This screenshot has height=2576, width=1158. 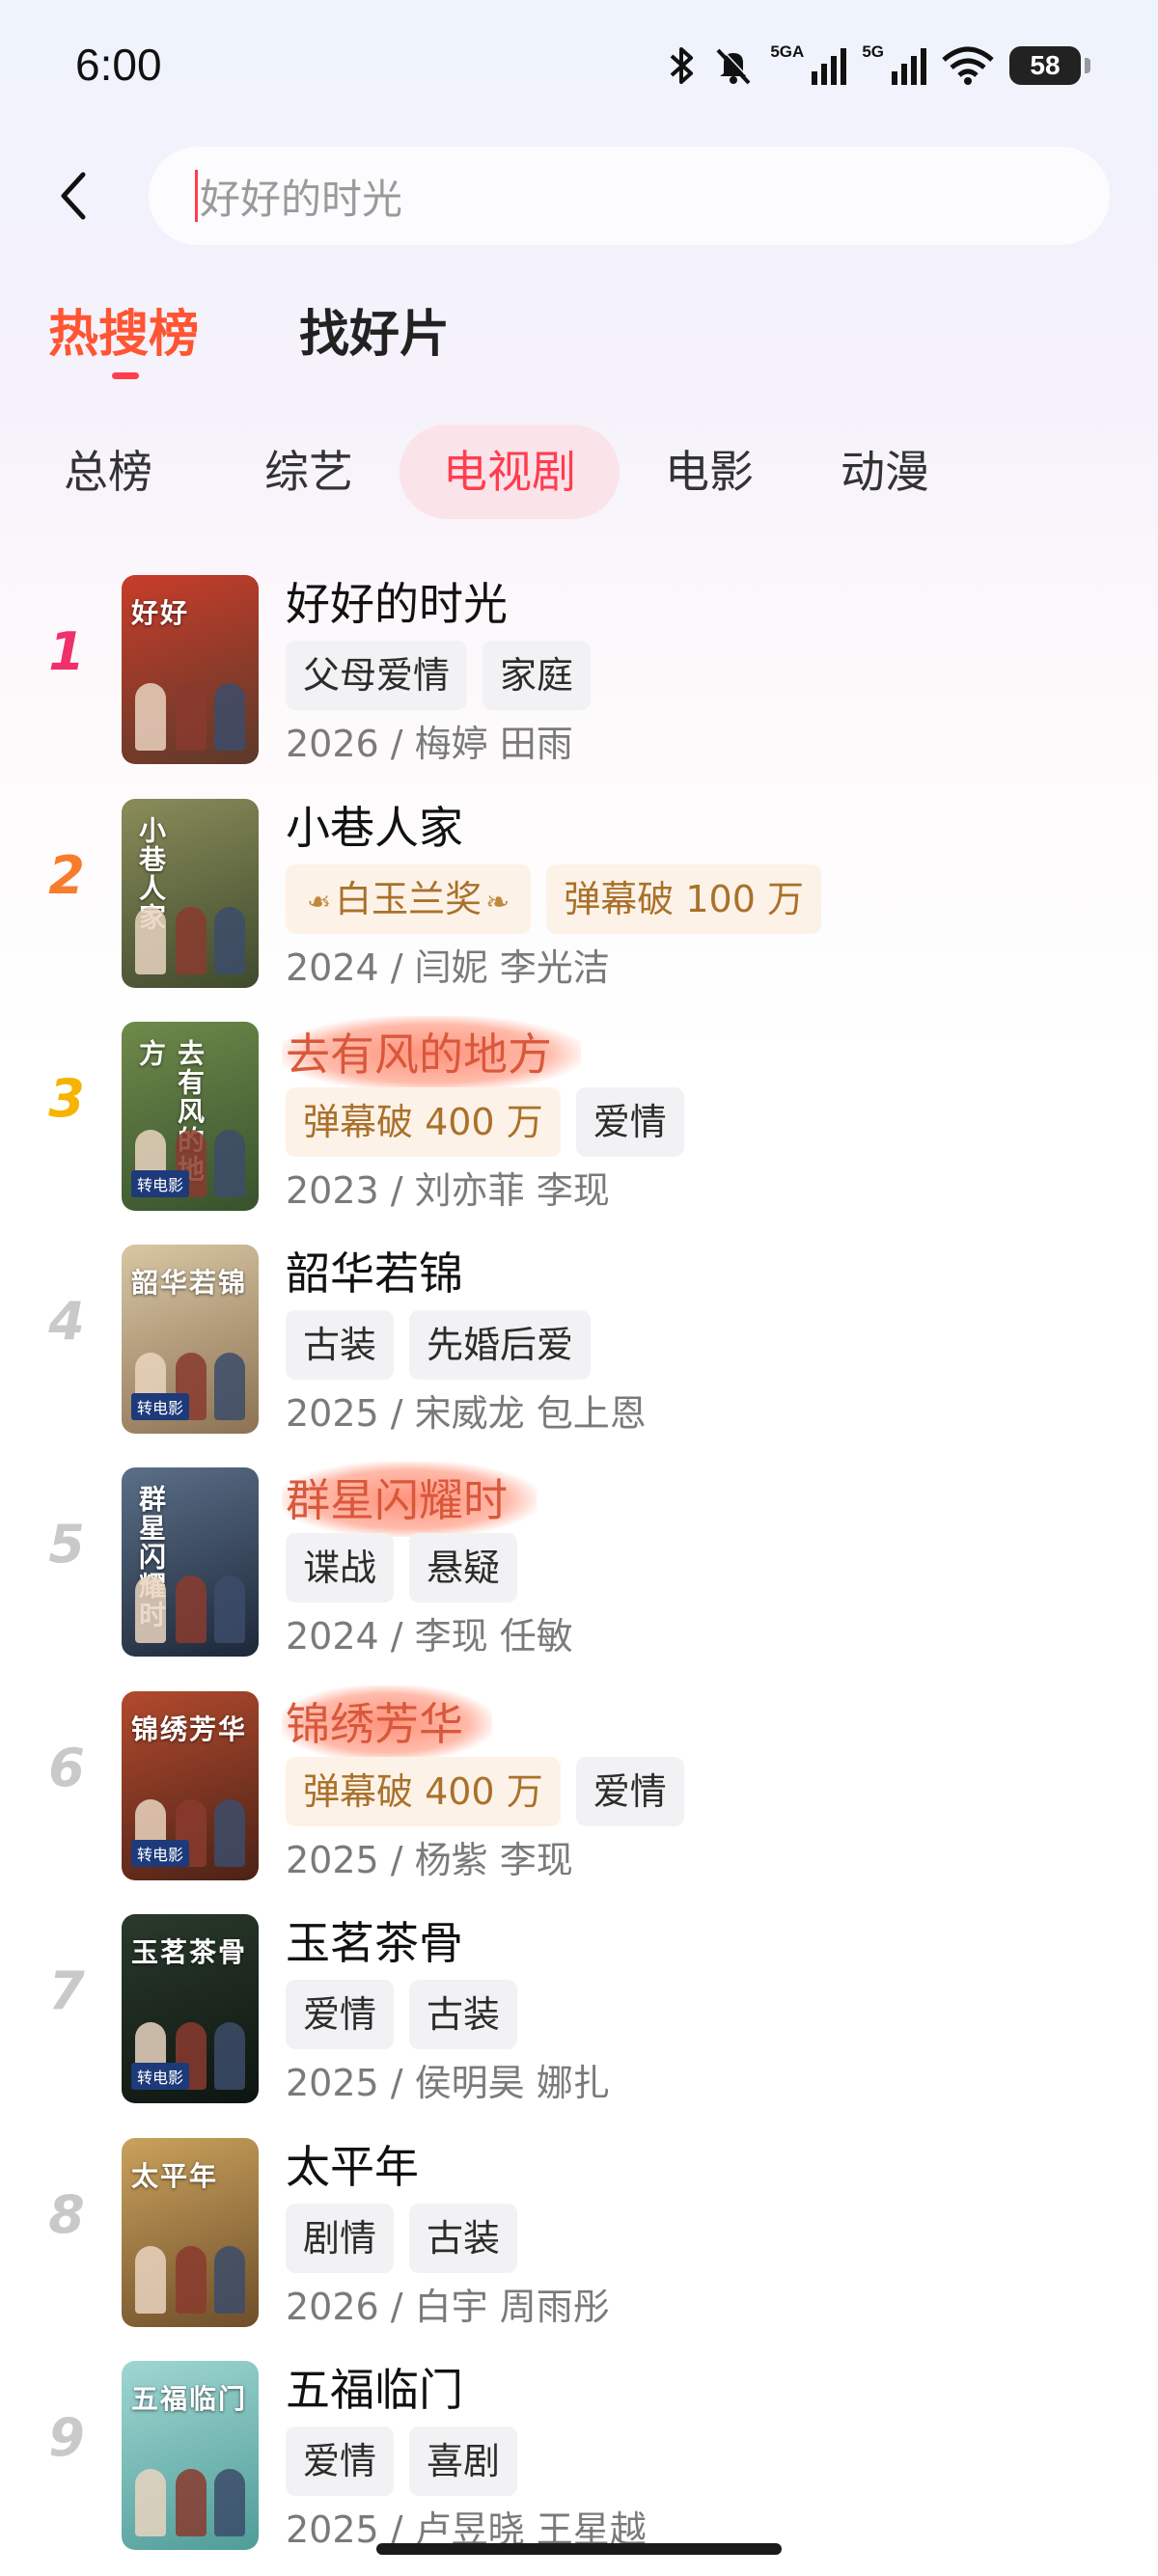 What do you see at coordinates (309, 472) in the screenshot?
I see `category-tab-variety: 综艺` at bounding box center [309, 472].